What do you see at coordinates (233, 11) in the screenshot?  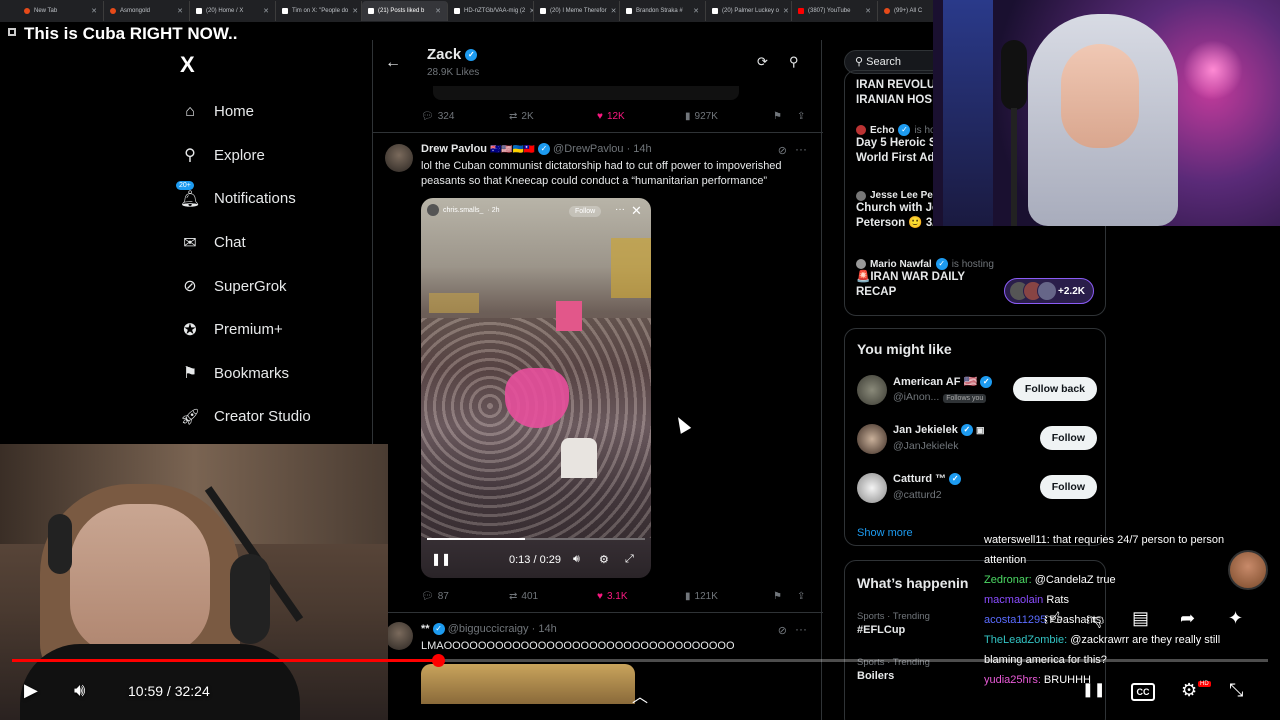 I see `browser-tab: (20) Home / X ✕` at bounding box center [233, 11].